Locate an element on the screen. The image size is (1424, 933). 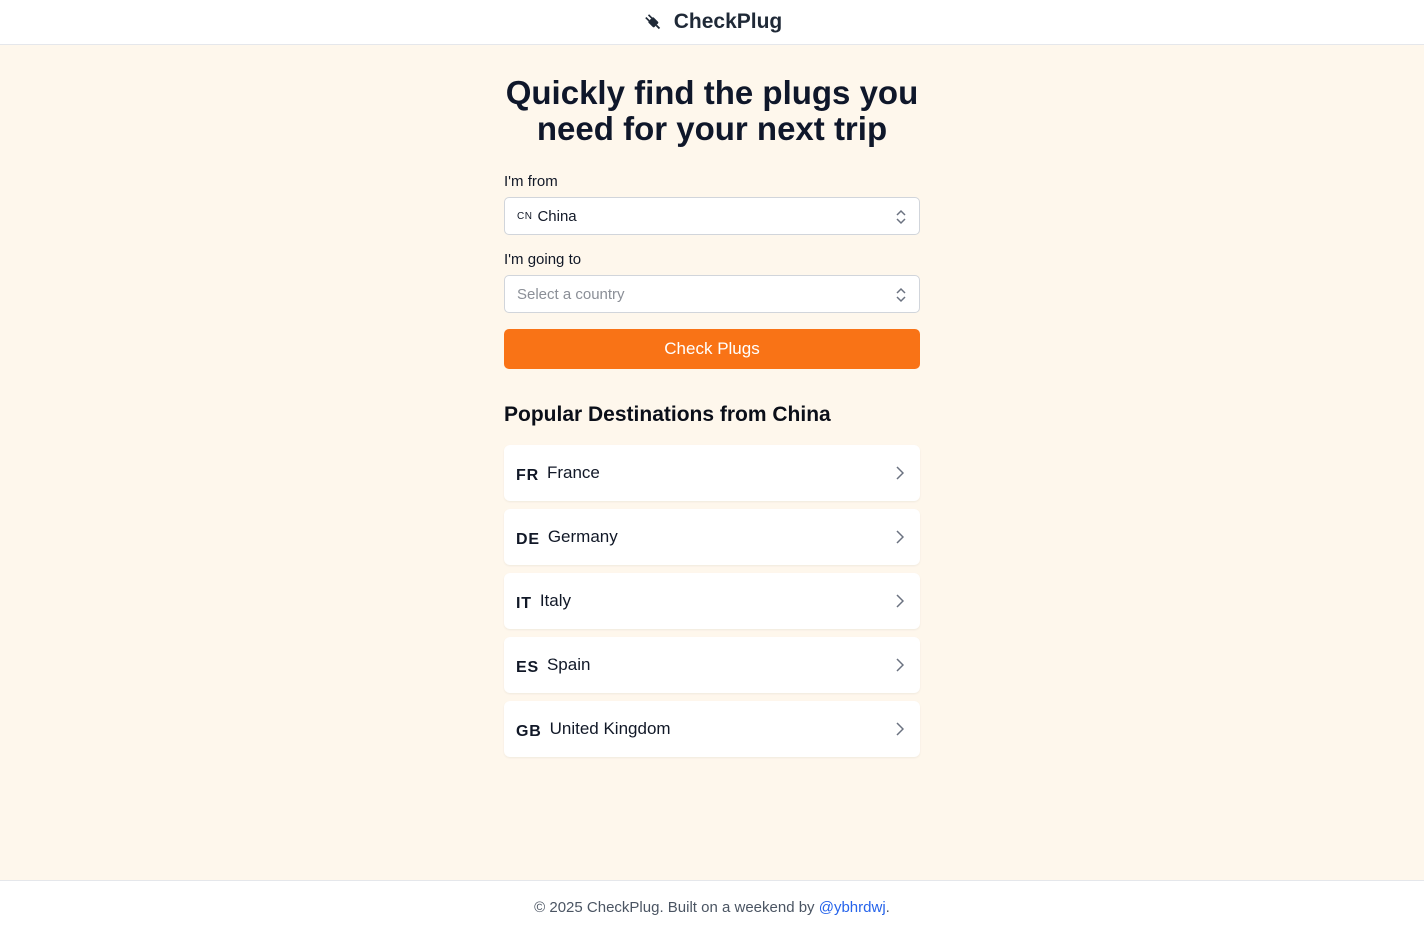
country-name: France is located at coordinates (573, 472).